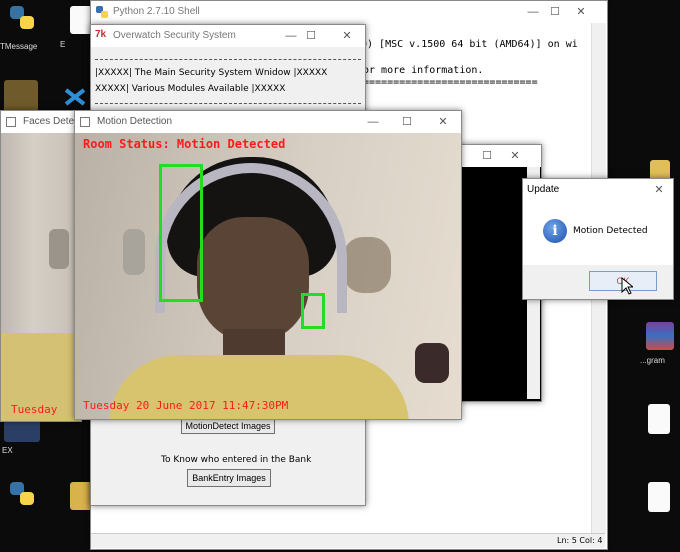  Describe the element at coordinates (367, 265) in the screenshot. I see `headphones-hanging` at that location.